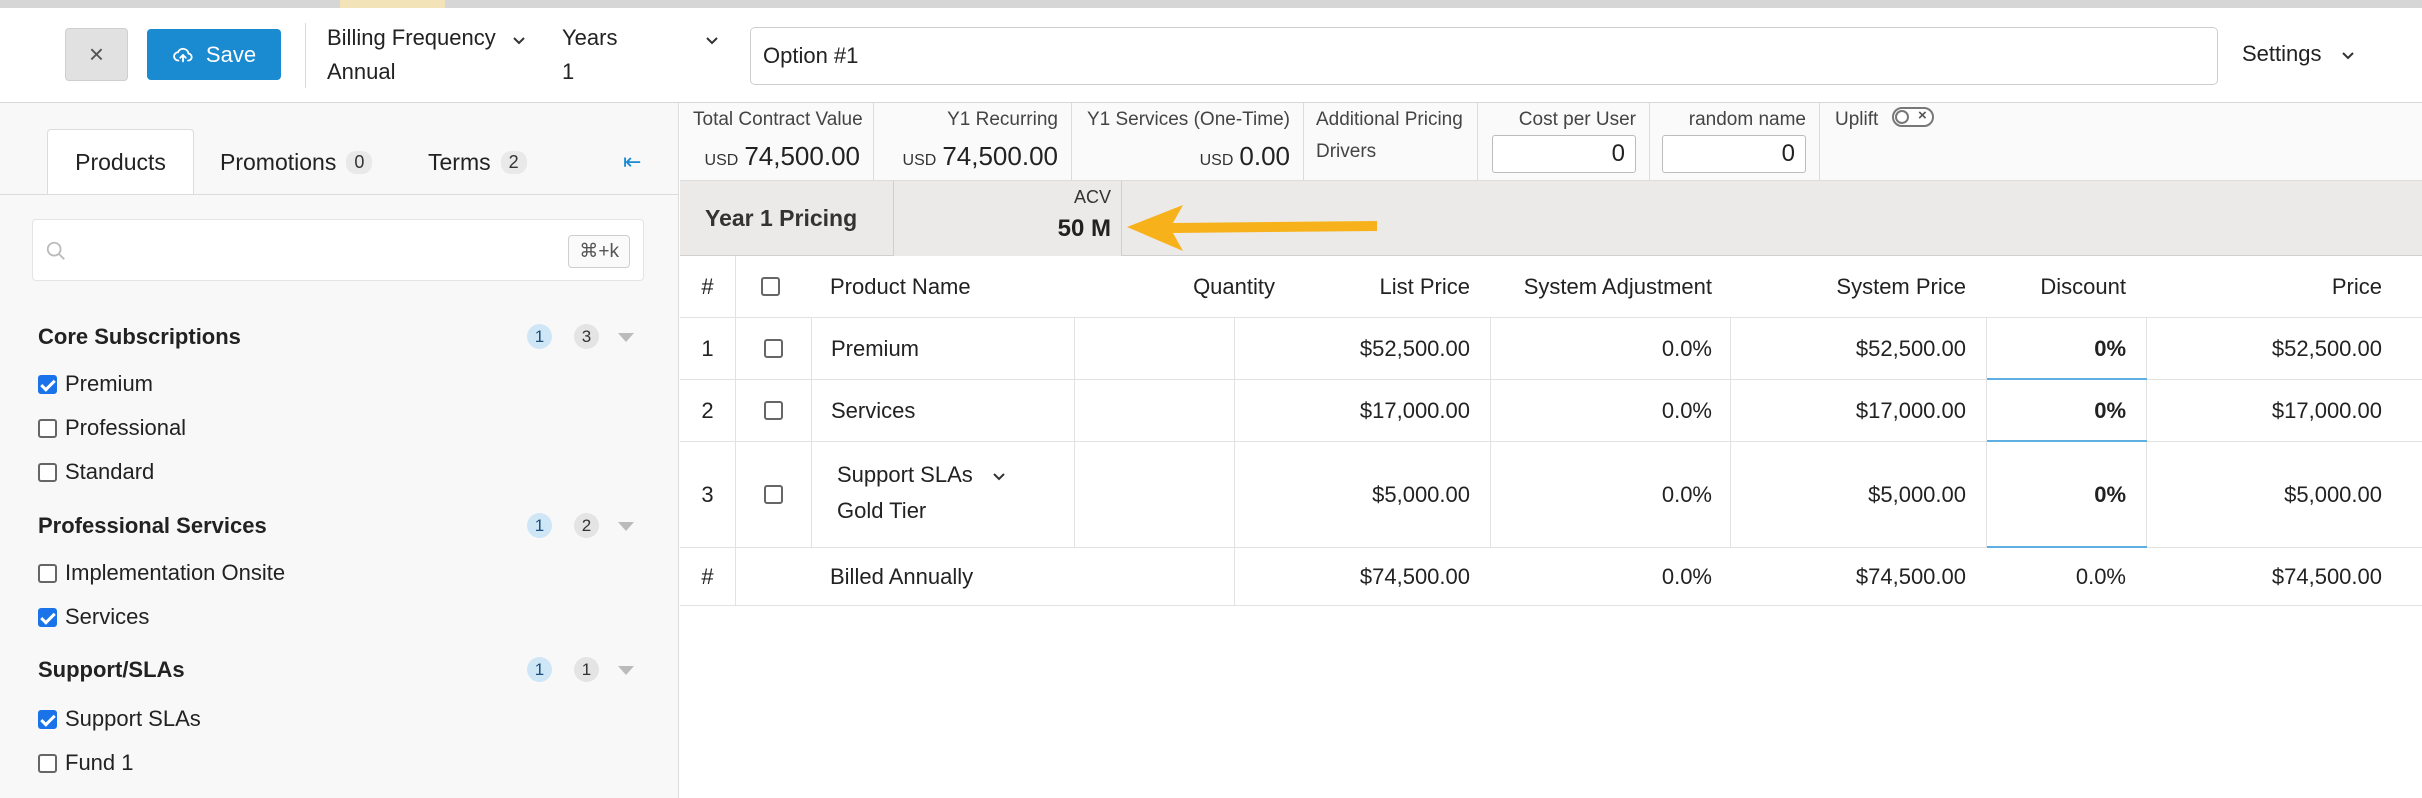 The height and width of the screenshot is (798, 2422). What do you see at coordinates (707, 348) in the screenshot?
I see `row-num: 1` at bounding box center [707, 348].